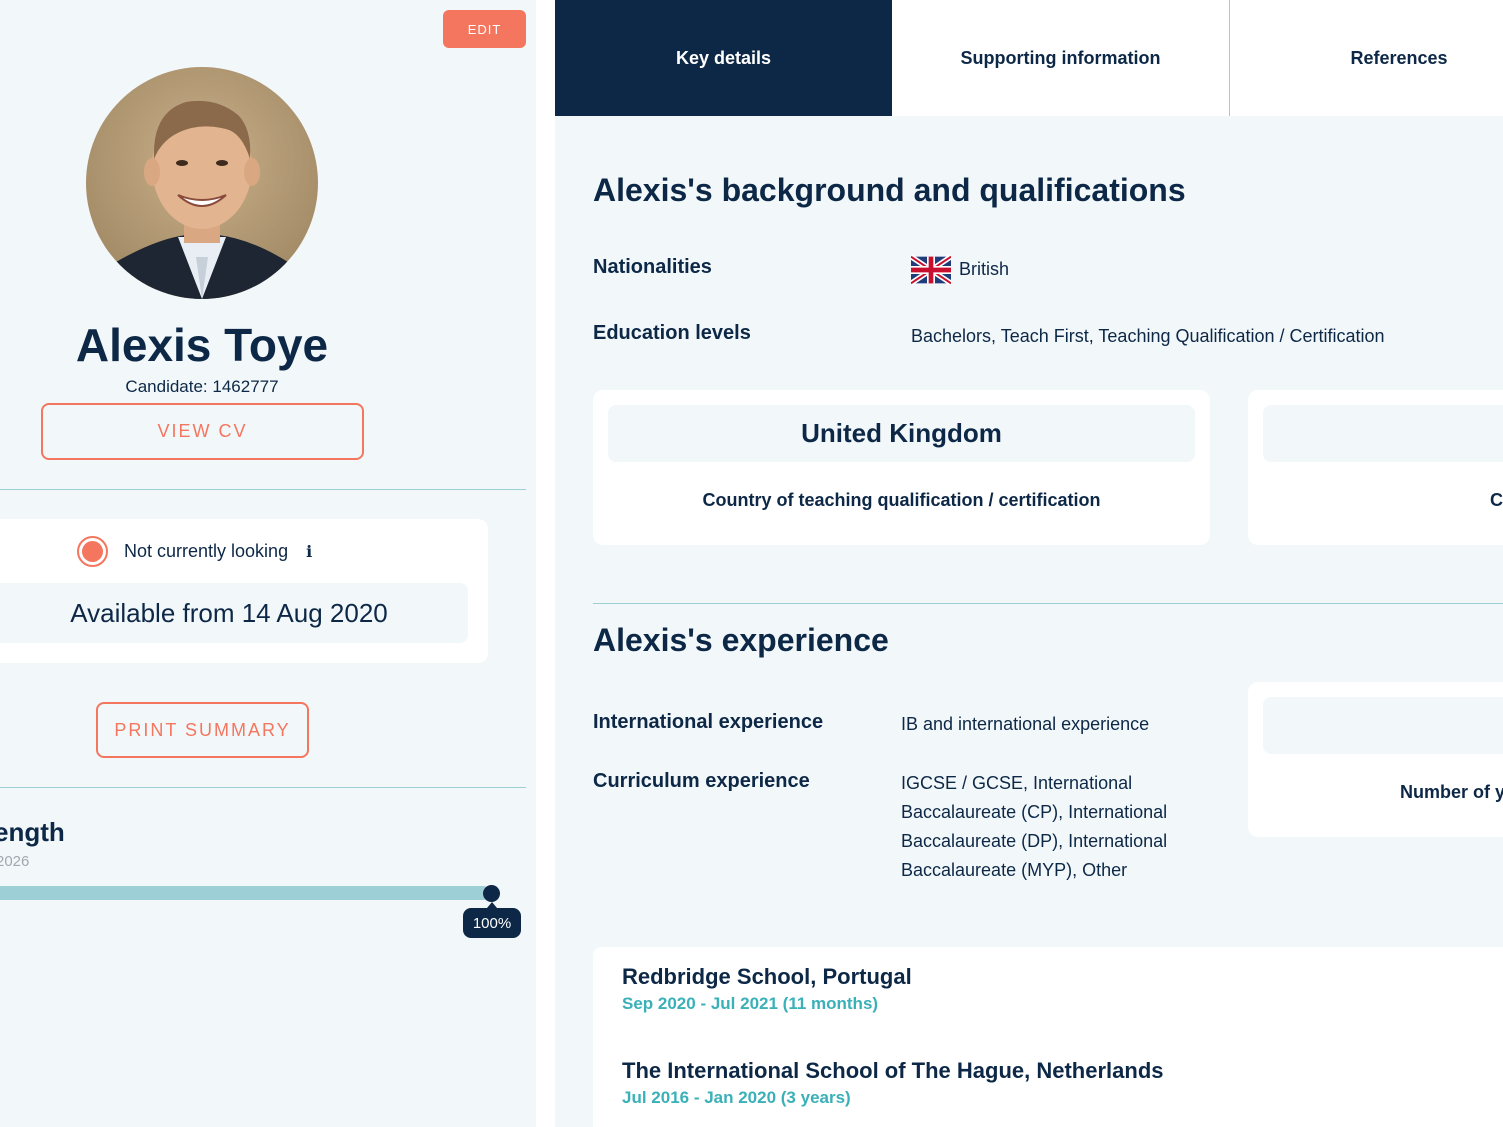 The image size is (1503, 1127). I want to click on edit-button: EDIT, so click(484, 29).